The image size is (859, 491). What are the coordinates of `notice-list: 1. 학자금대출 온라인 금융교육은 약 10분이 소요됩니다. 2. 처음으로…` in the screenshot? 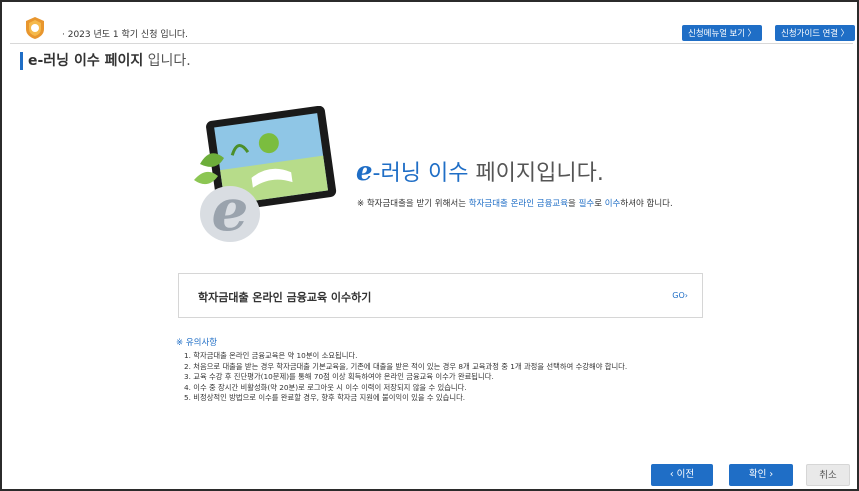 It's located at (405, 377).